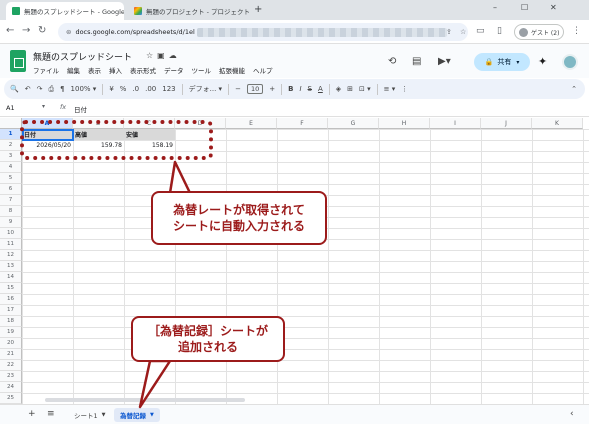 Image resolution: width=589 pixels, height=424 pixels. I want to click on font-select: デフォ... ▾, so click(205, 89).